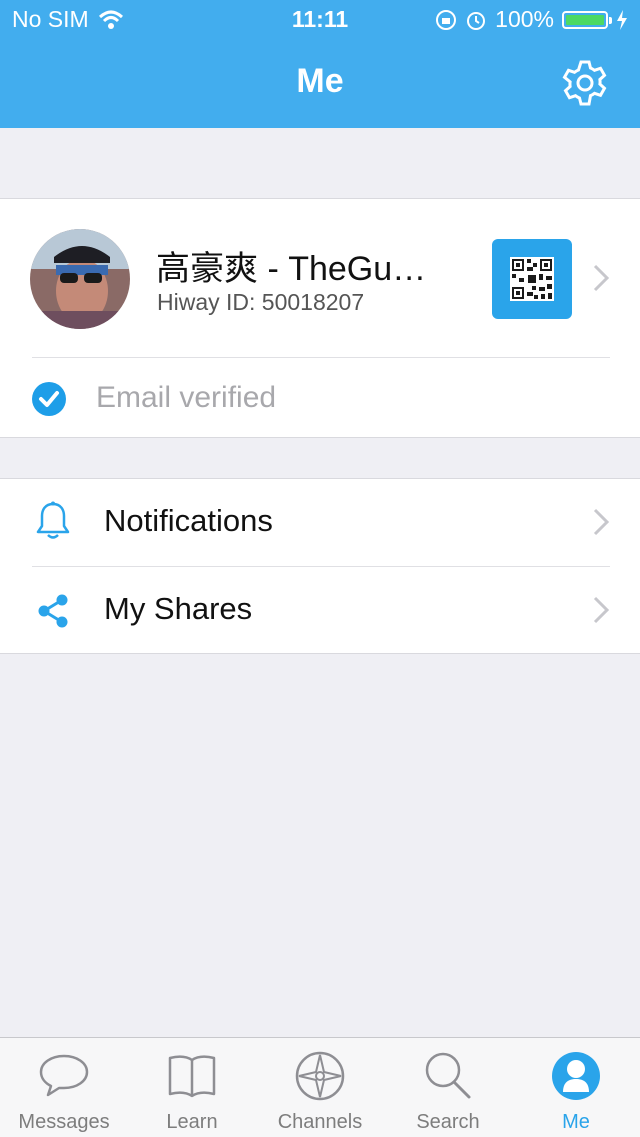 This screenshot has width=640, height=1137. Describe the element at coordinates (53, 611) in the screenshot. I see `share-icon` at that location.